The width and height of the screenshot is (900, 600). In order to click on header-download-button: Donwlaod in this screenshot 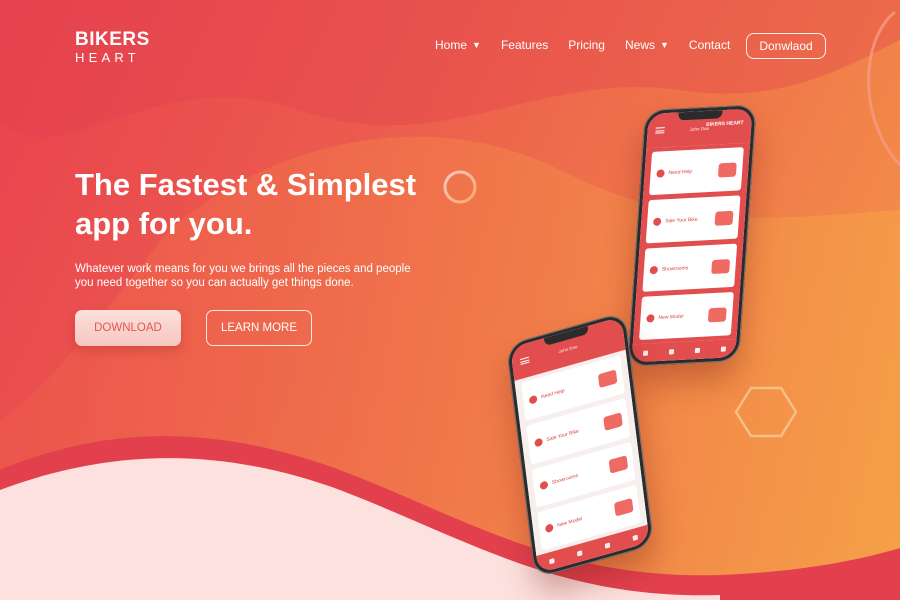, I will do `click(786, 46)`.